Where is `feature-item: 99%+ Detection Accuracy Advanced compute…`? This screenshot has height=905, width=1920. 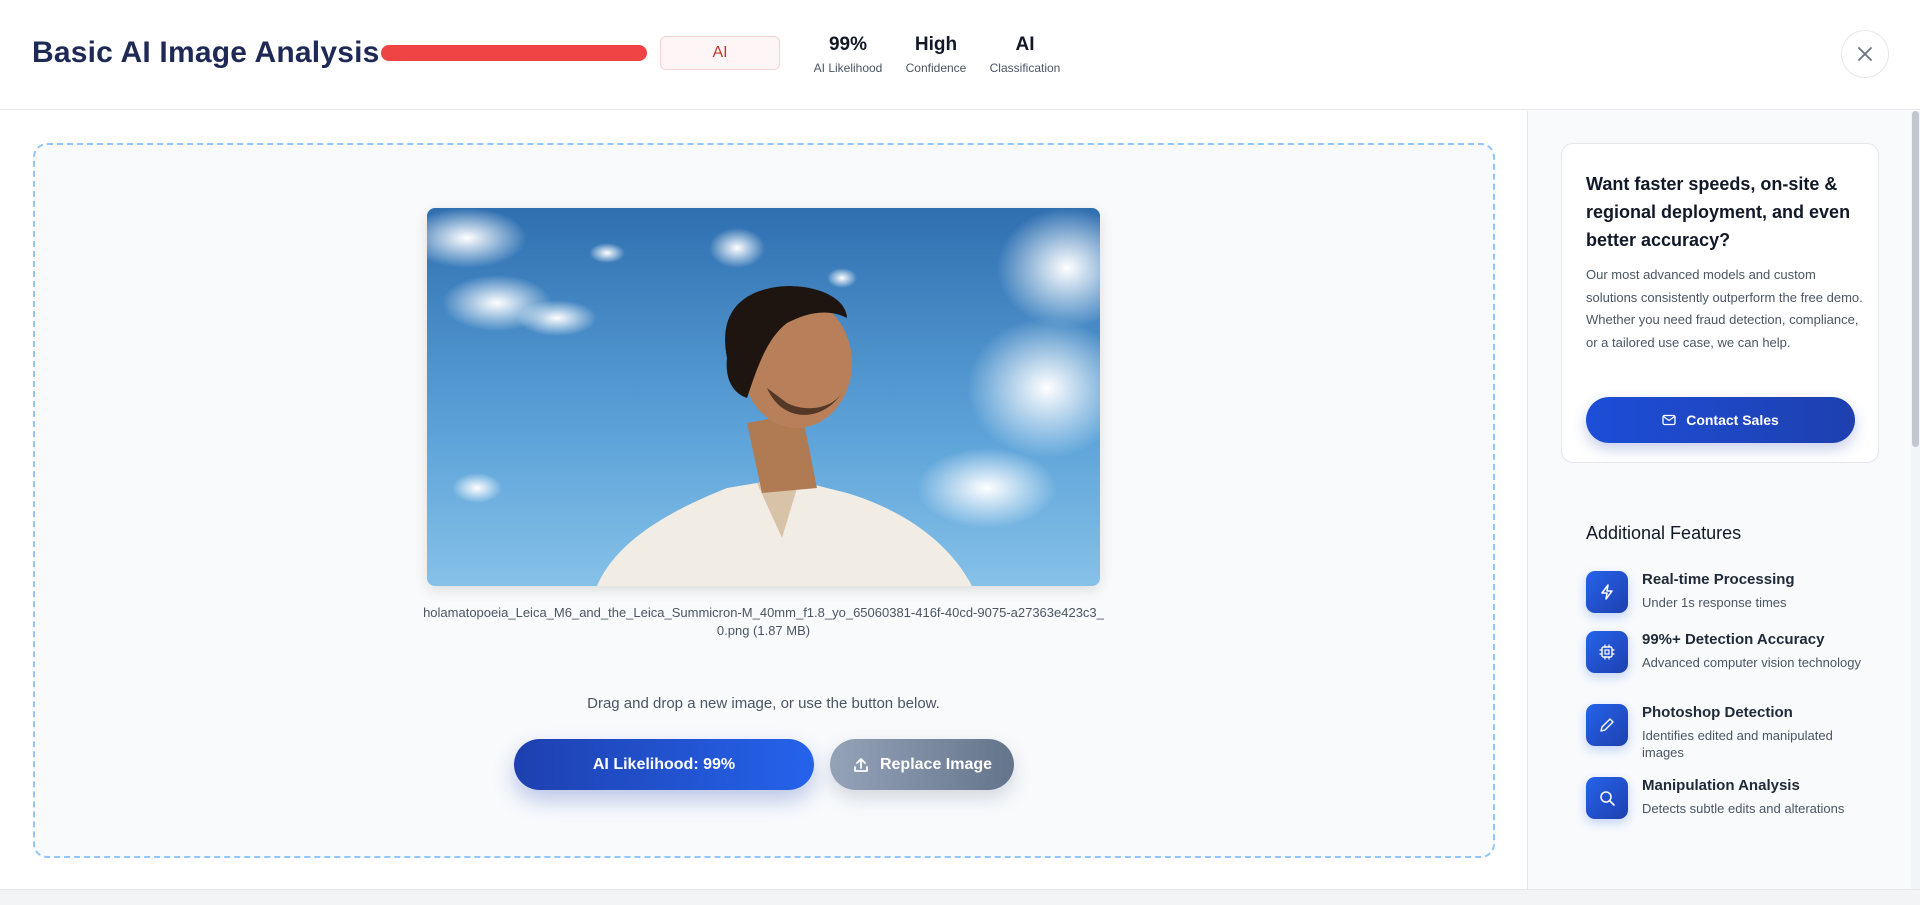
feature-item: 99%+ Detection Accuracy Advanced compute… is located at coordinates (1736, 661).